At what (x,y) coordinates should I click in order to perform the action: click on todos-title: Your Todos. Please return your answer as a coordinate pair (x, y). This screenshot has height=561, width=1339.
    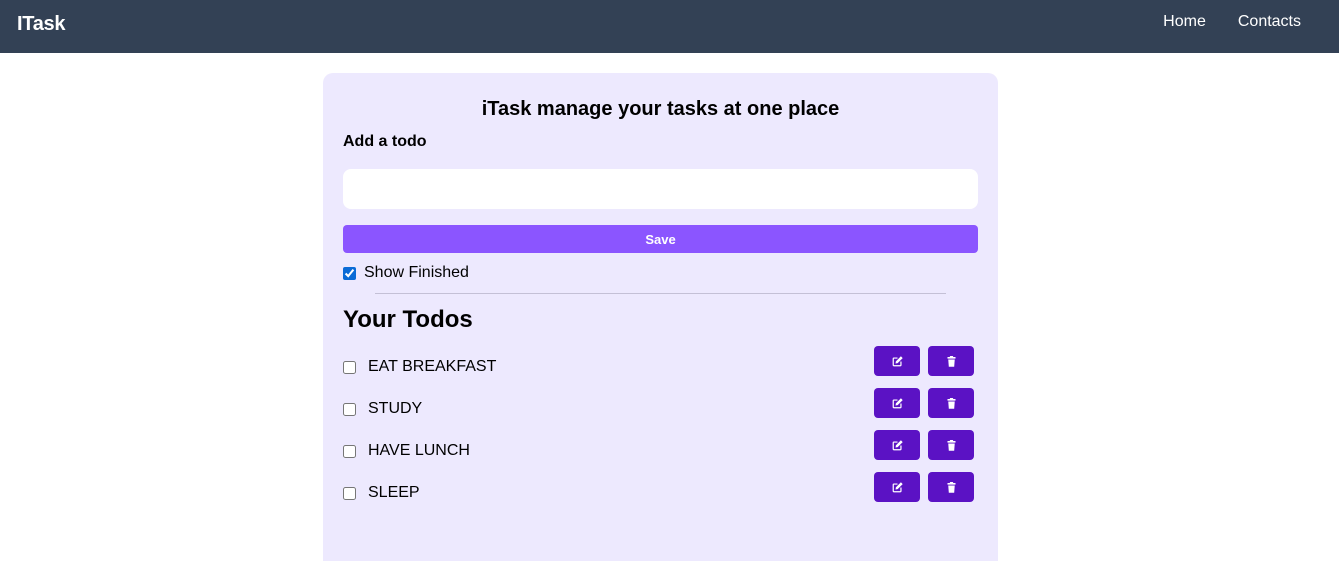
    Looking at the image, I should click on (408, 319).